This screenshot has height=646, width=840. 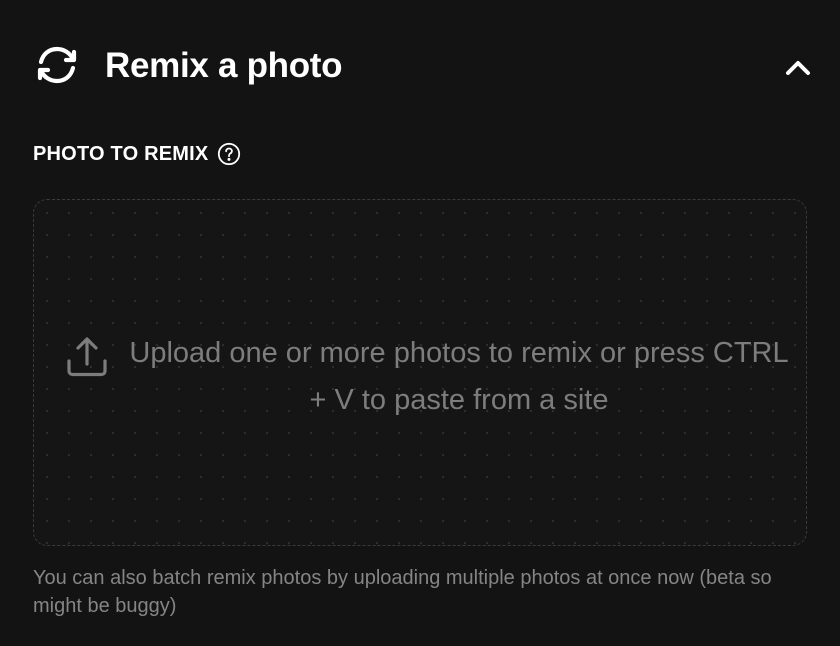 What do you see at coordinates (87, 357) in the screenshot?
I see `upload-icon` at bounding box center [87, 357].